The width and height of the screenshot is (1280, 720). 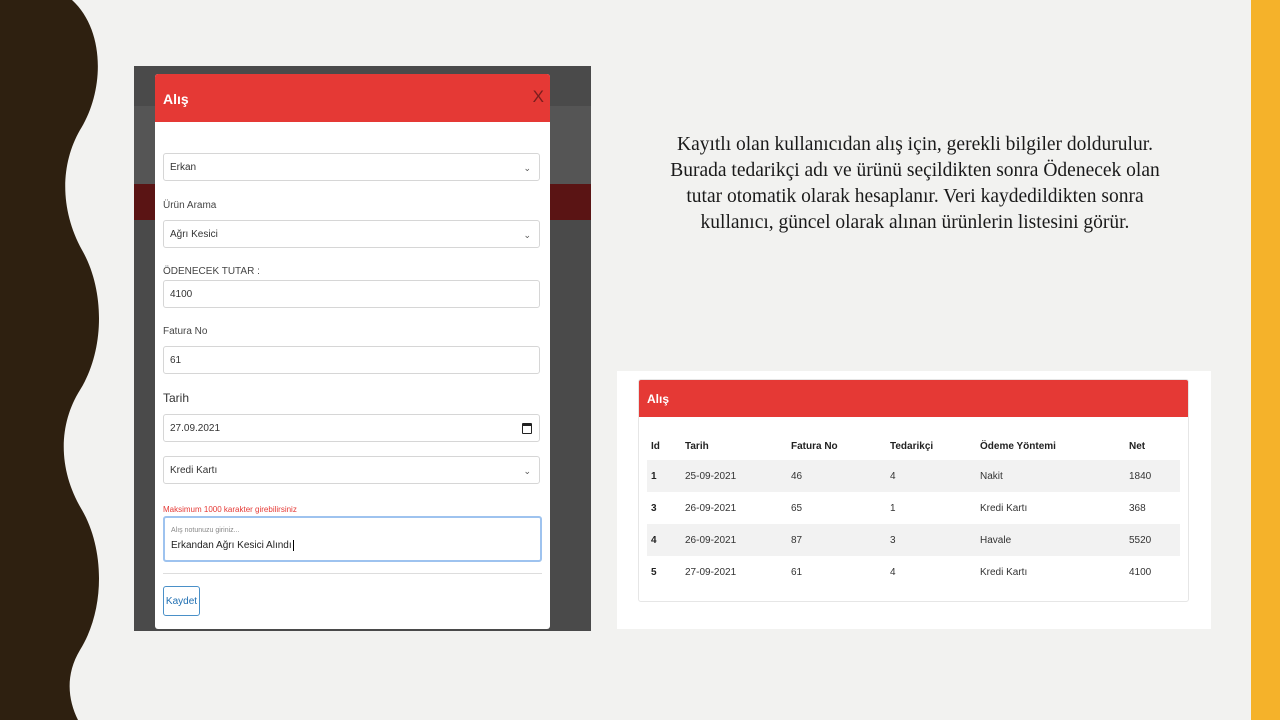 I want to click on cell-supplier: 3, so click(x=893, y=540).